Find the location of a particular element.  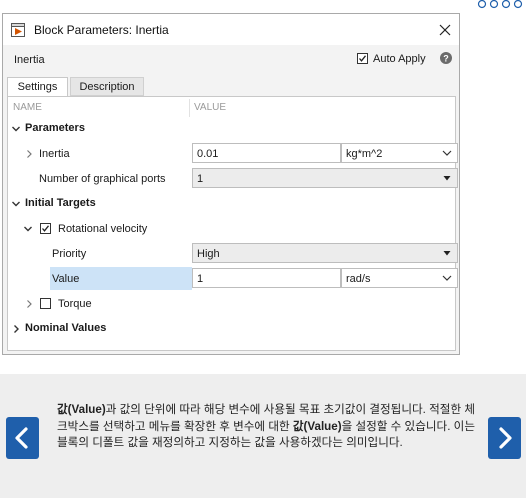

help-icon: ? is located at coordinates (446, 58).